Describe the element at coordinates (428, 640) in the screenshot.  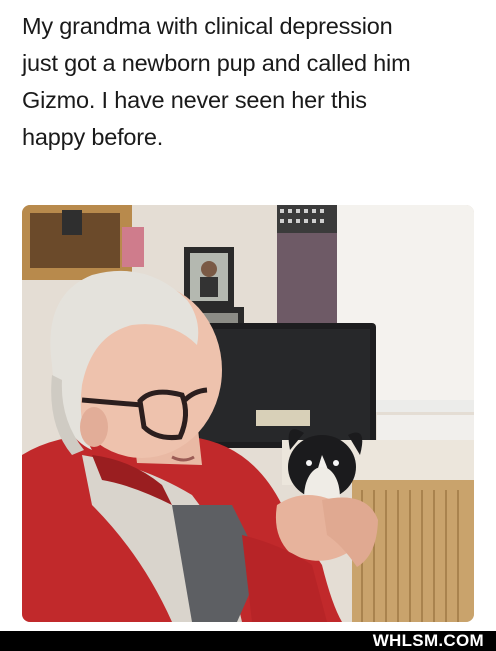
I see `watermark-brand: WHLSM.COM` at that location.